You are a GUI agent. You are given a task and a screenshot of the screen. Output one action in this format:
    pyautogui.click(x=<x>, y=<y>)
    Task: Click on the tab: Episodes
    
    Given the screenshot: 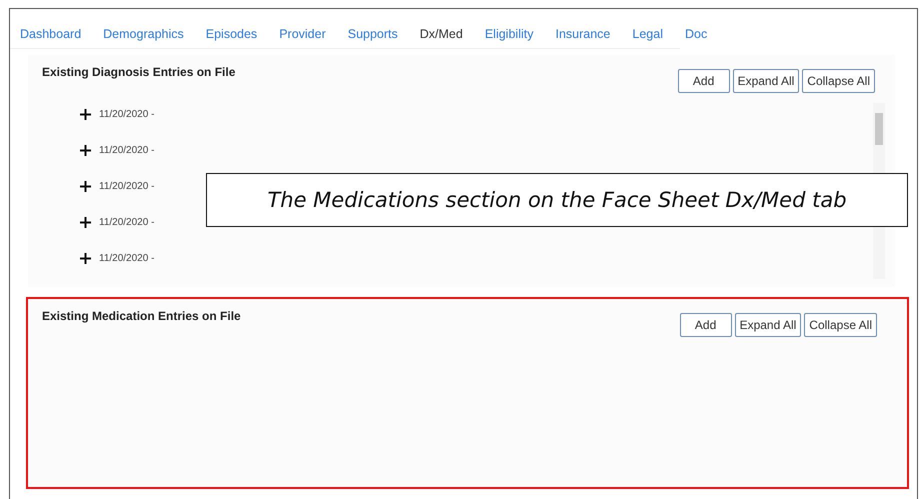 What is the action you would take?
    pyautogui.click(x=232, y=36)
    